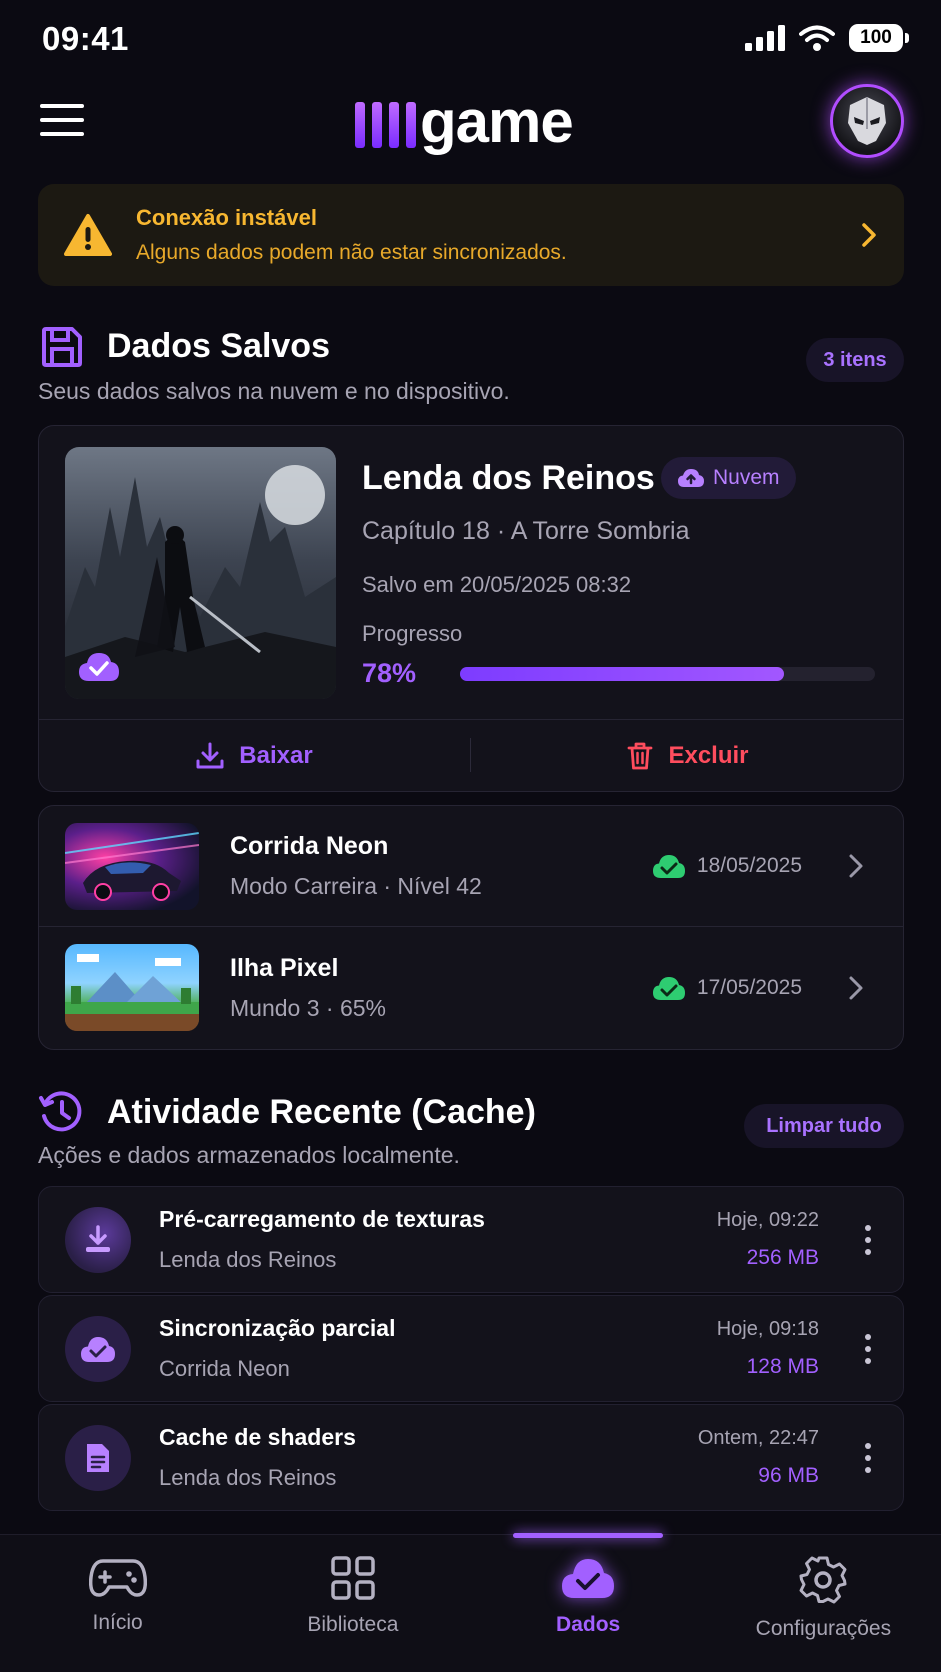 The image size is (941, 1672). I want to click on active-tab-indicator, so click(588, 1535).